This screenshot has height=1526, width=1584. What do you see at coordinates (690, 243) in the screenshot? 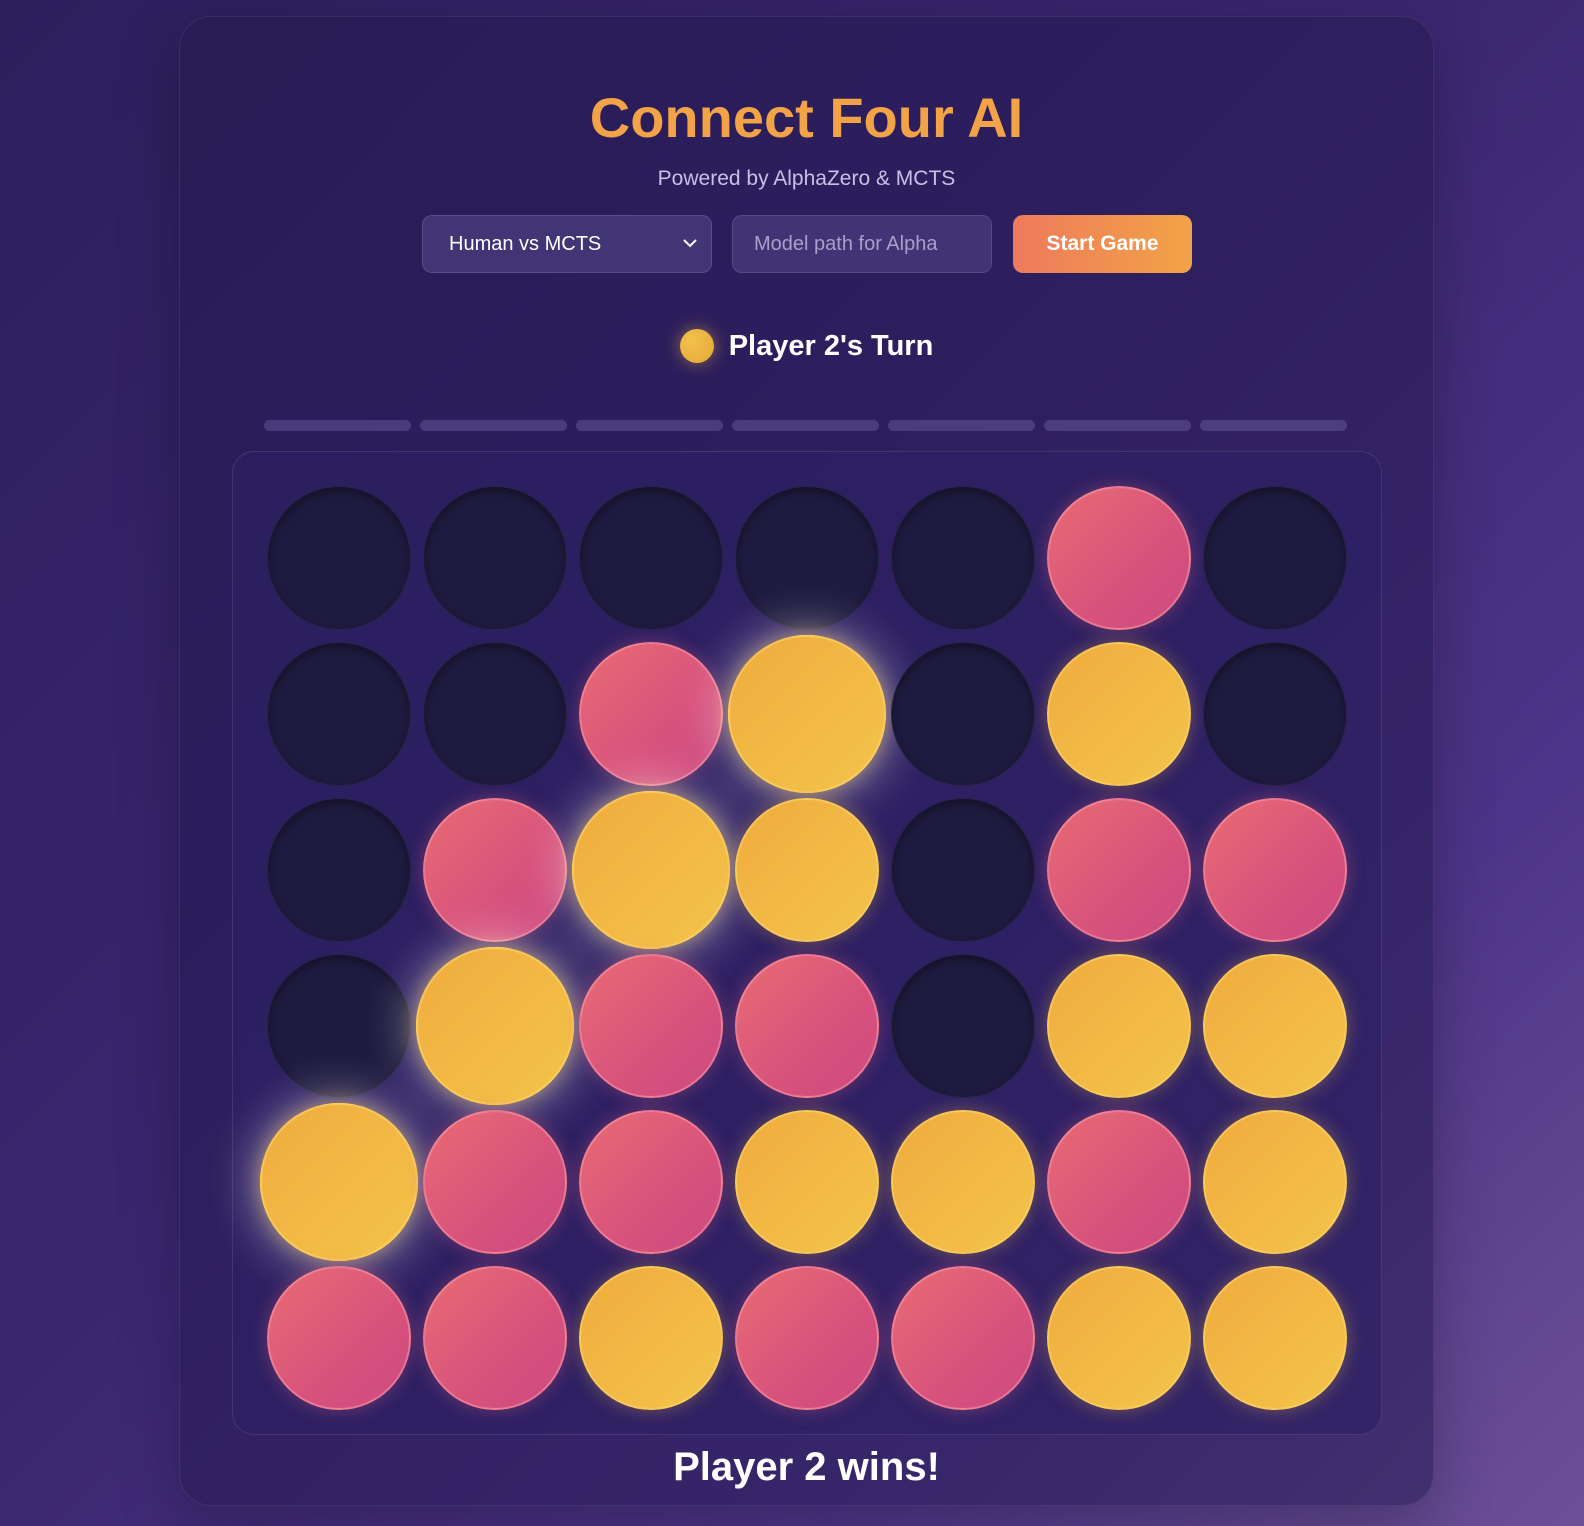
I see `chevron-down-icon` at bounding box center [690, 243].